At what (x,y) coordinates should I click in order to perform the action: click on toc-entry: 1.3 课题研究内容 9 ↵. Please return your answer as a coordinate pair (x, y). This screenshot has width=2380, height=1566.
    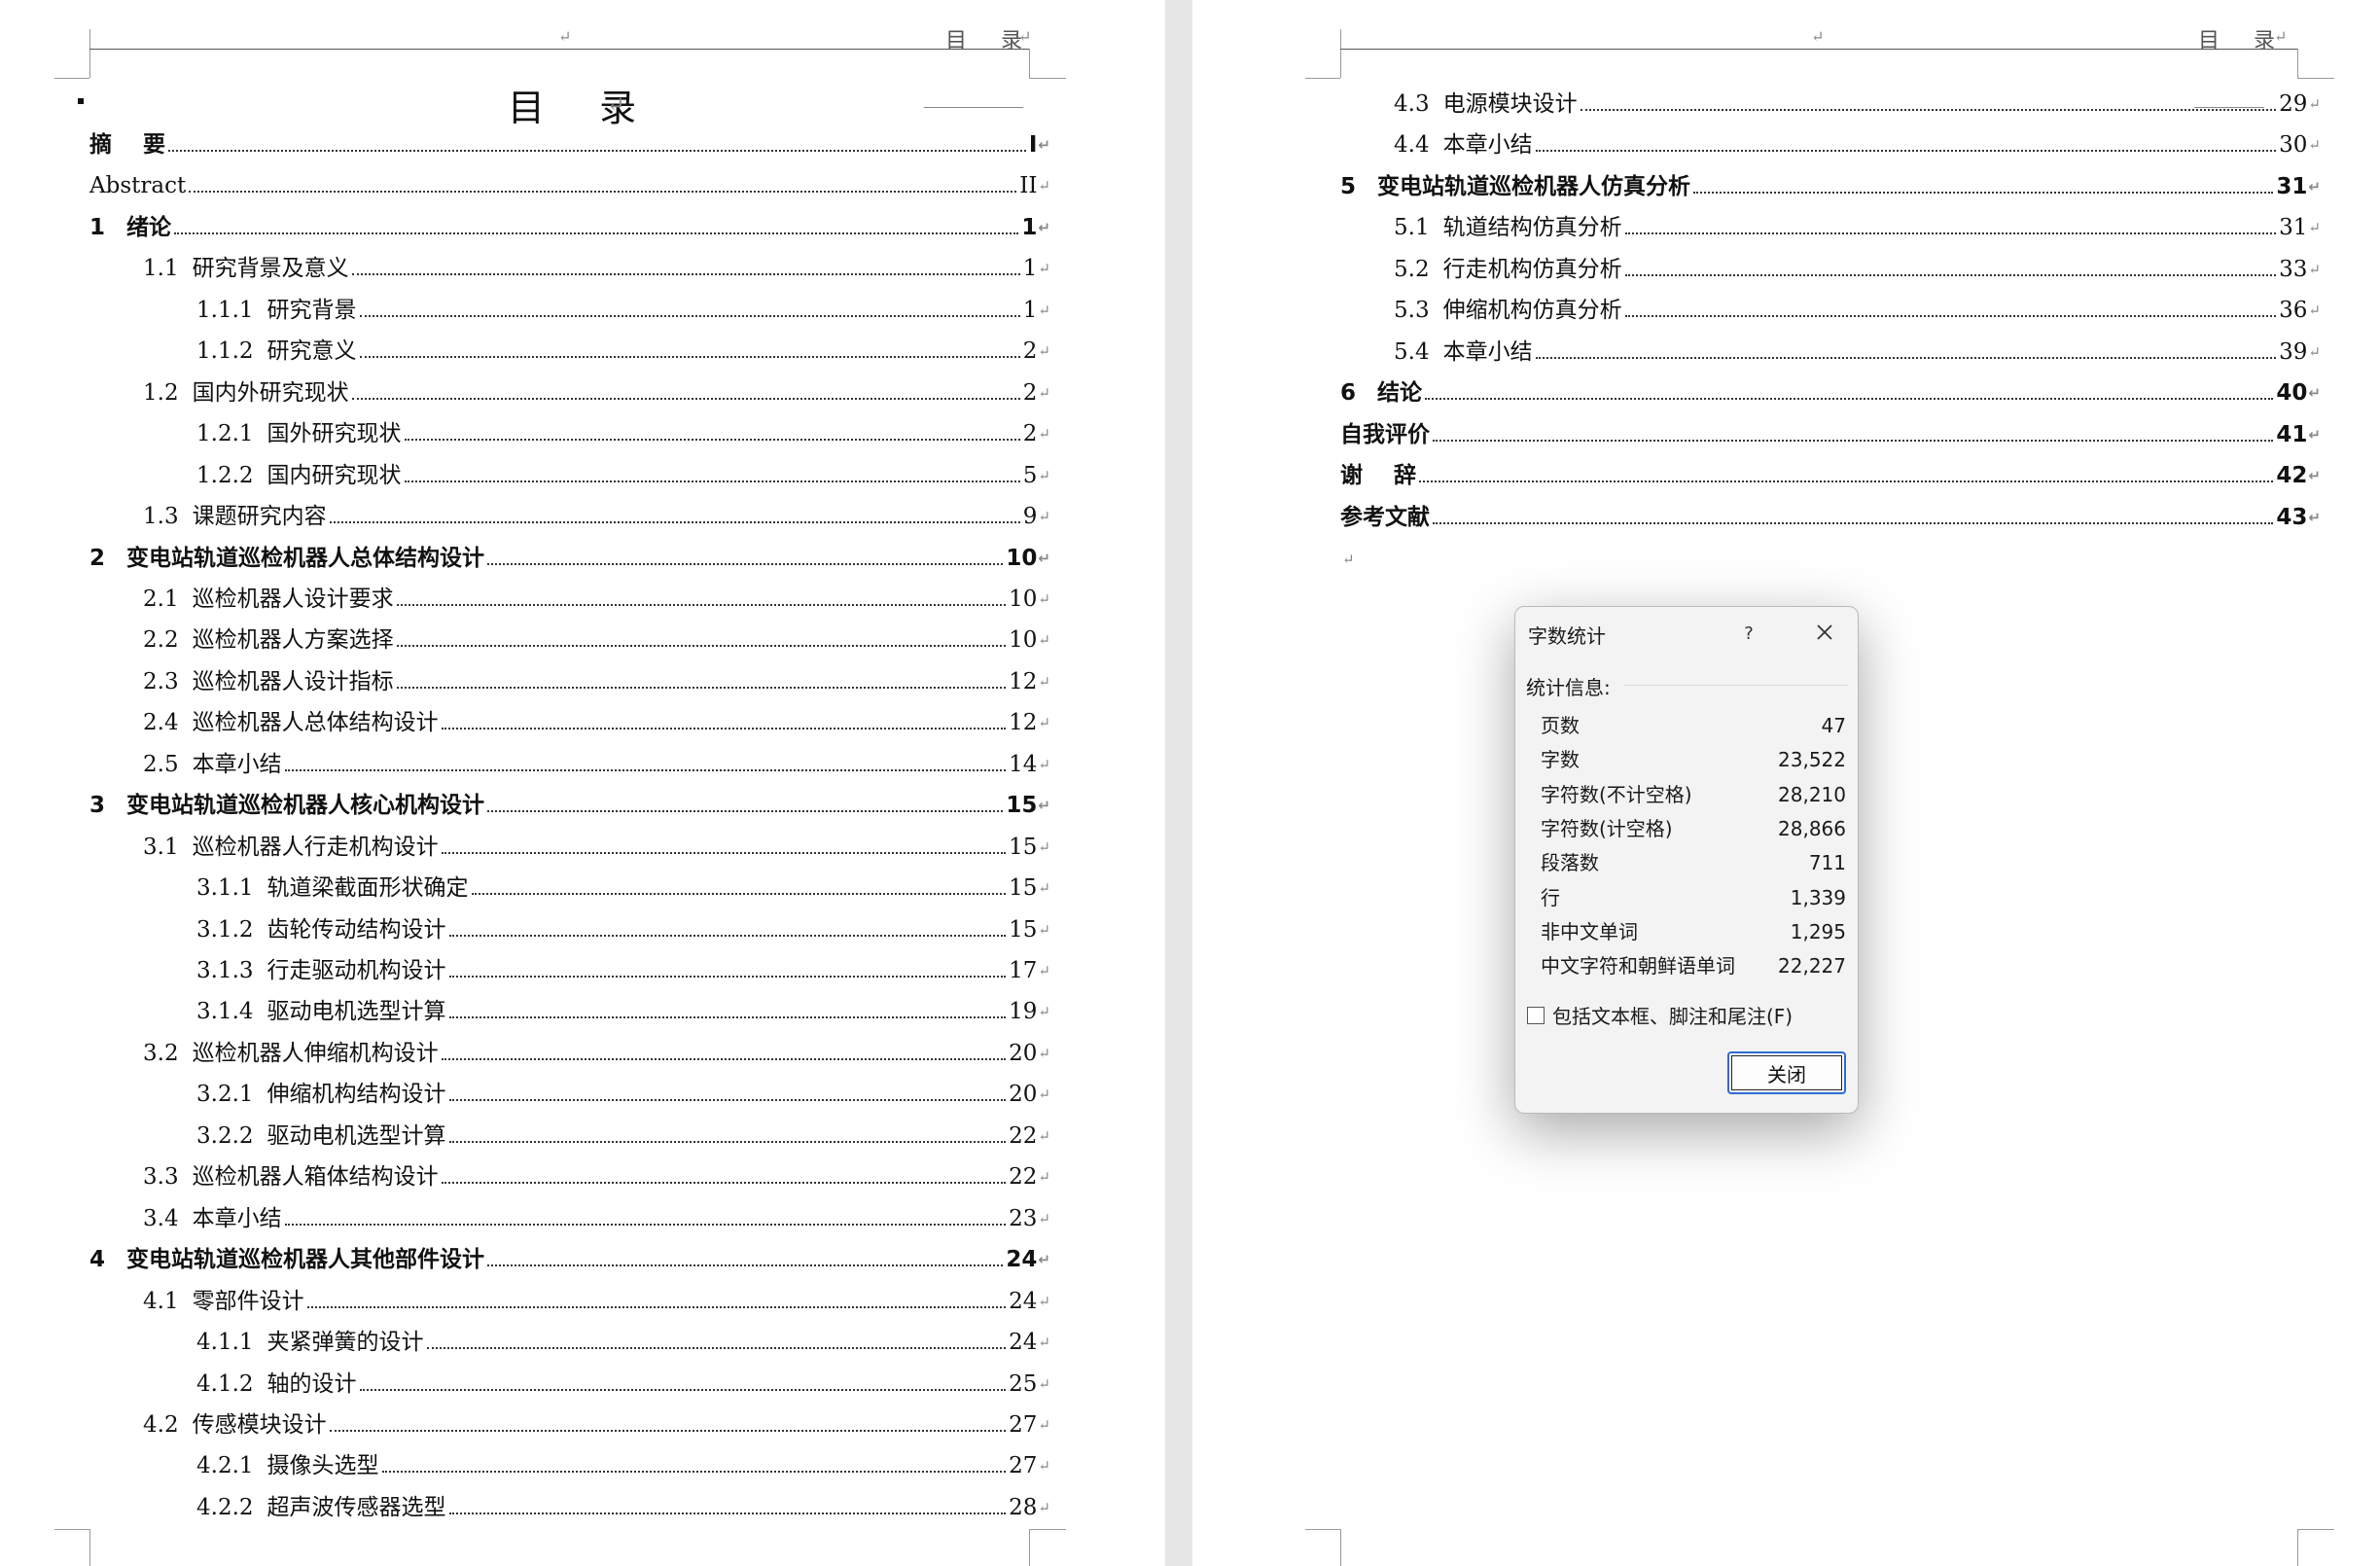
    Looking at the image, I should click on (596, 516).